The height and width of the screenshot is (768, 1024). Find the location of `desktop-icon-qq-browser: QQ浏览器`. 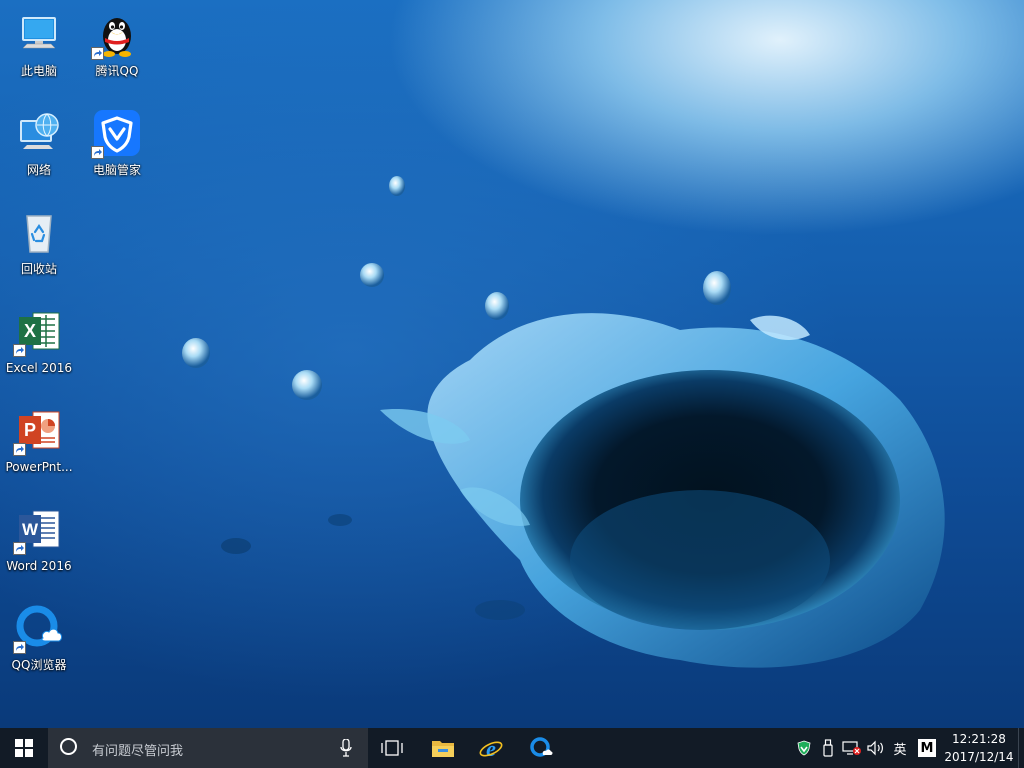

desktop-icon-qq-browser: QQ浏览器 is located at coordinates (39, 644).